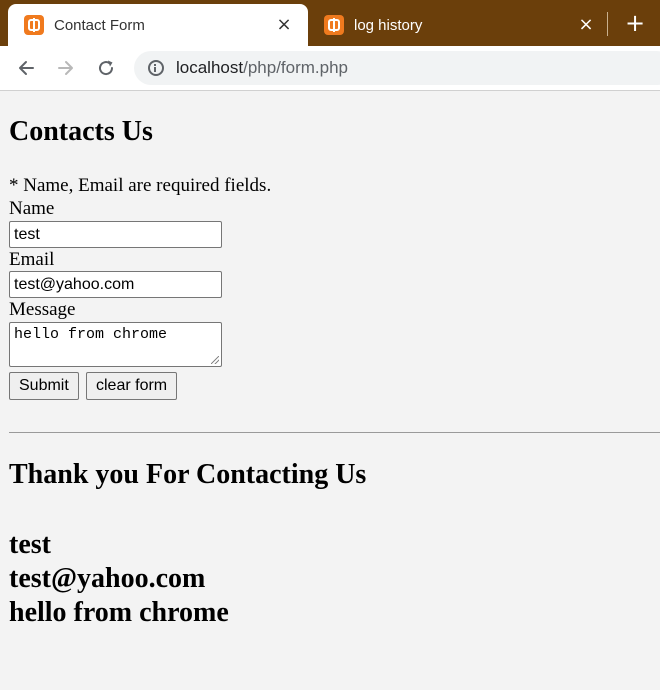 Image resolution: width=660 pixels, height=690 pixels. I want to click on tab-title: Contact Form, so click(99, 25).